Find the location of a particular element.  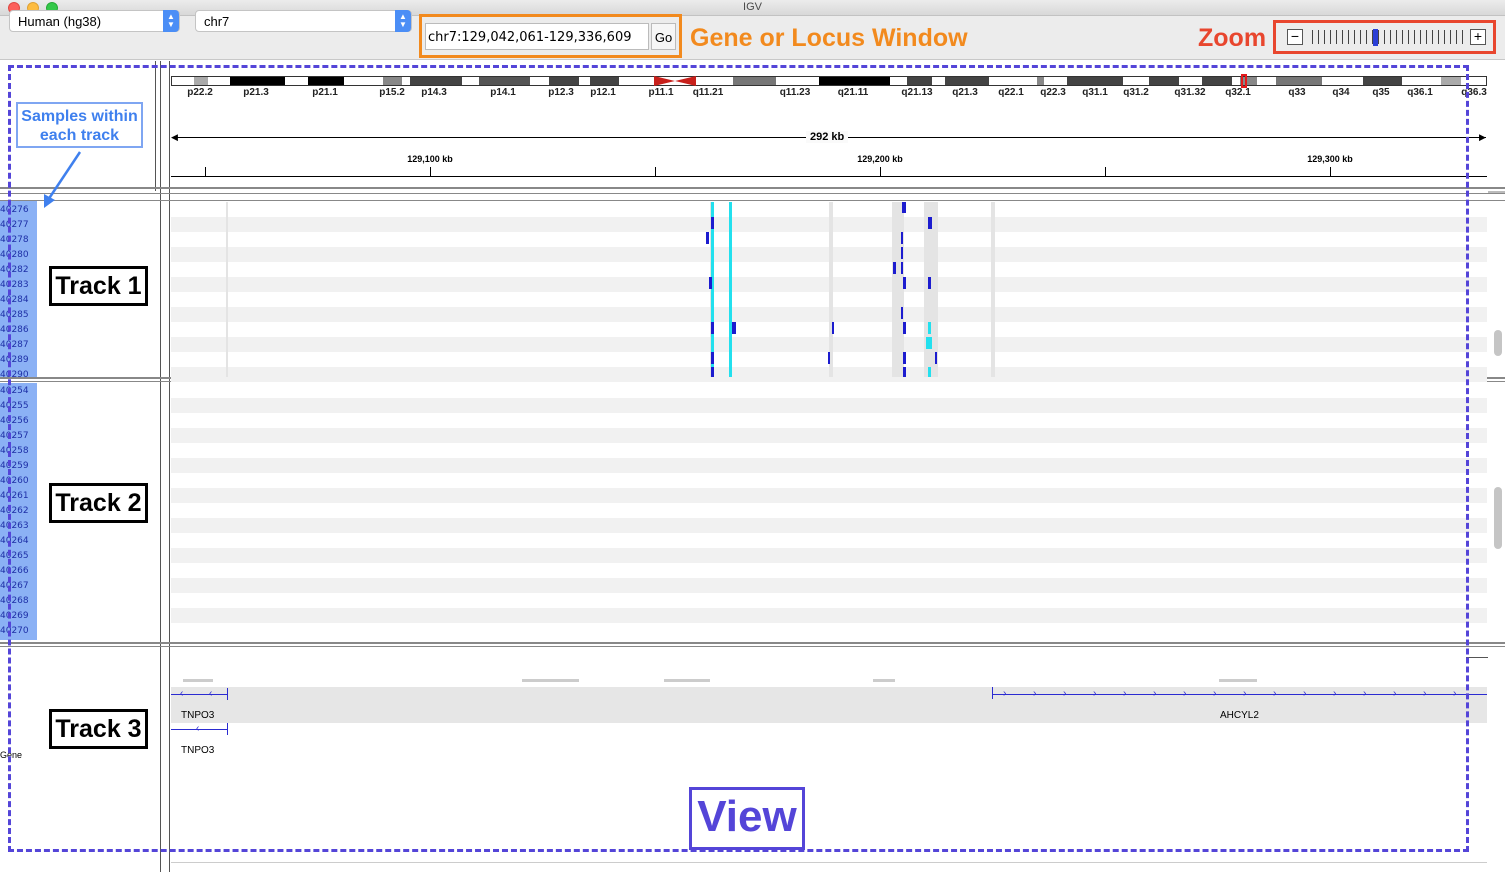

chromosome-select: chr7 ▲ ▼ is located at coordinates (303, 21).